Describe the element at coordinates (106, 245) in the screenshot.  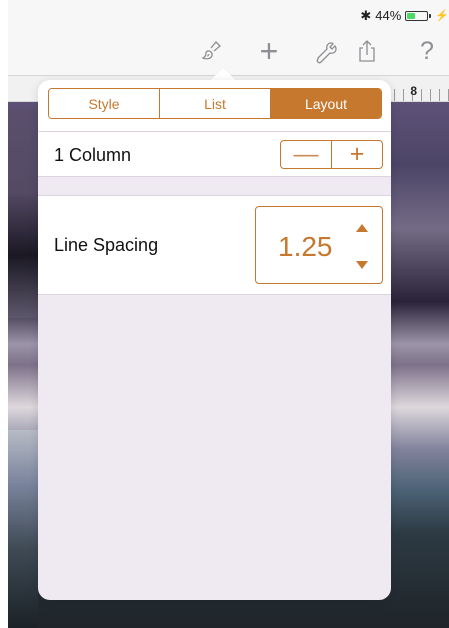
I see `line-spacing-label: Line Spacing` at that location.